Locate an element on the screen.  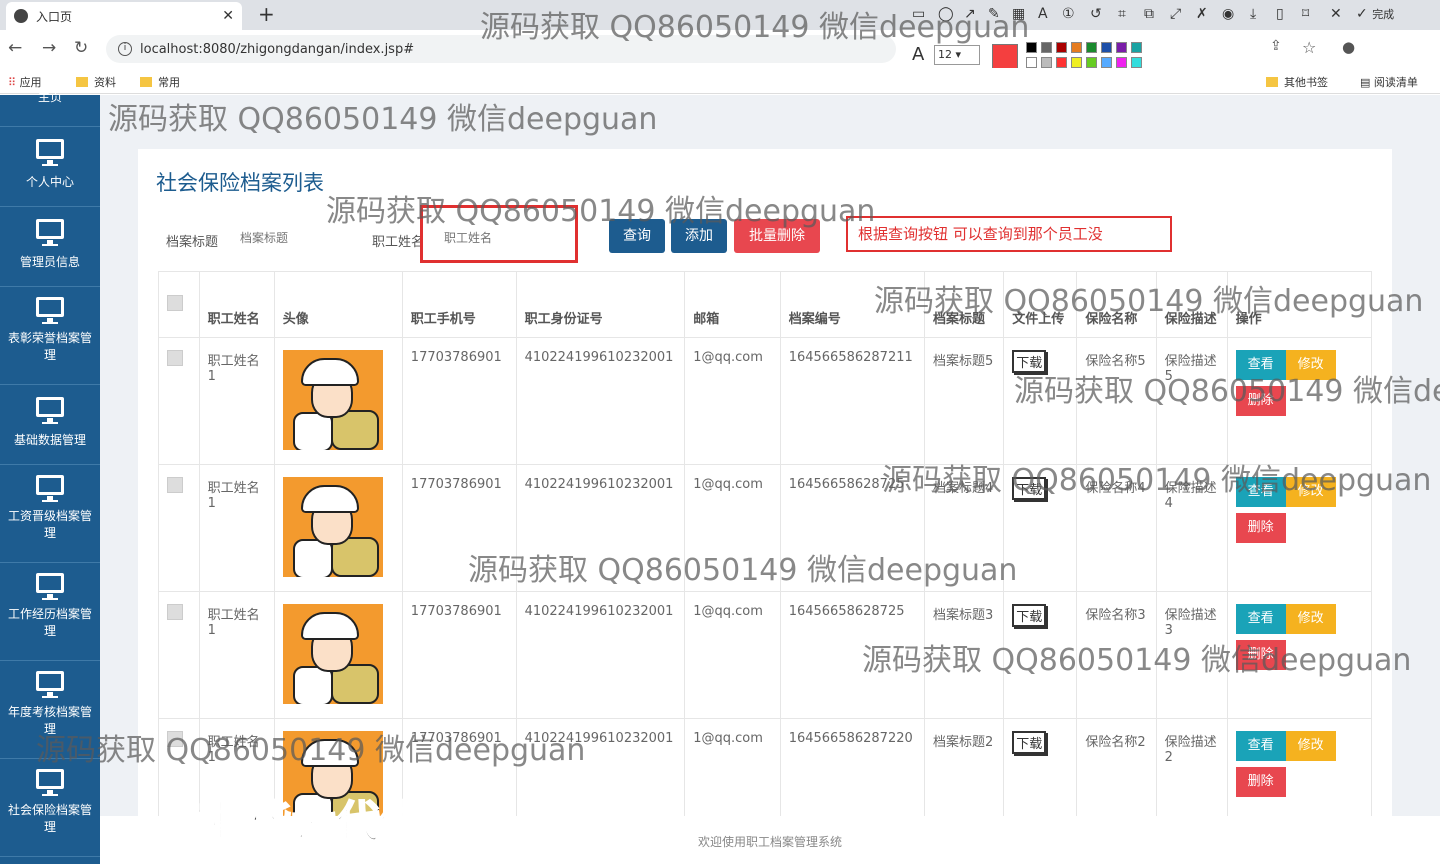
url-text: localhost:8080/zhigongdangan/index.jsp# is located at coordinates (277, 49).